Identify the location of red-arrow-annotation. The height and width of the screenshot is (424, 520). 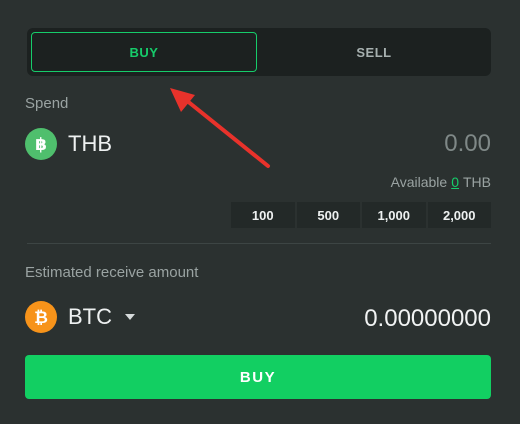
(220, 128).